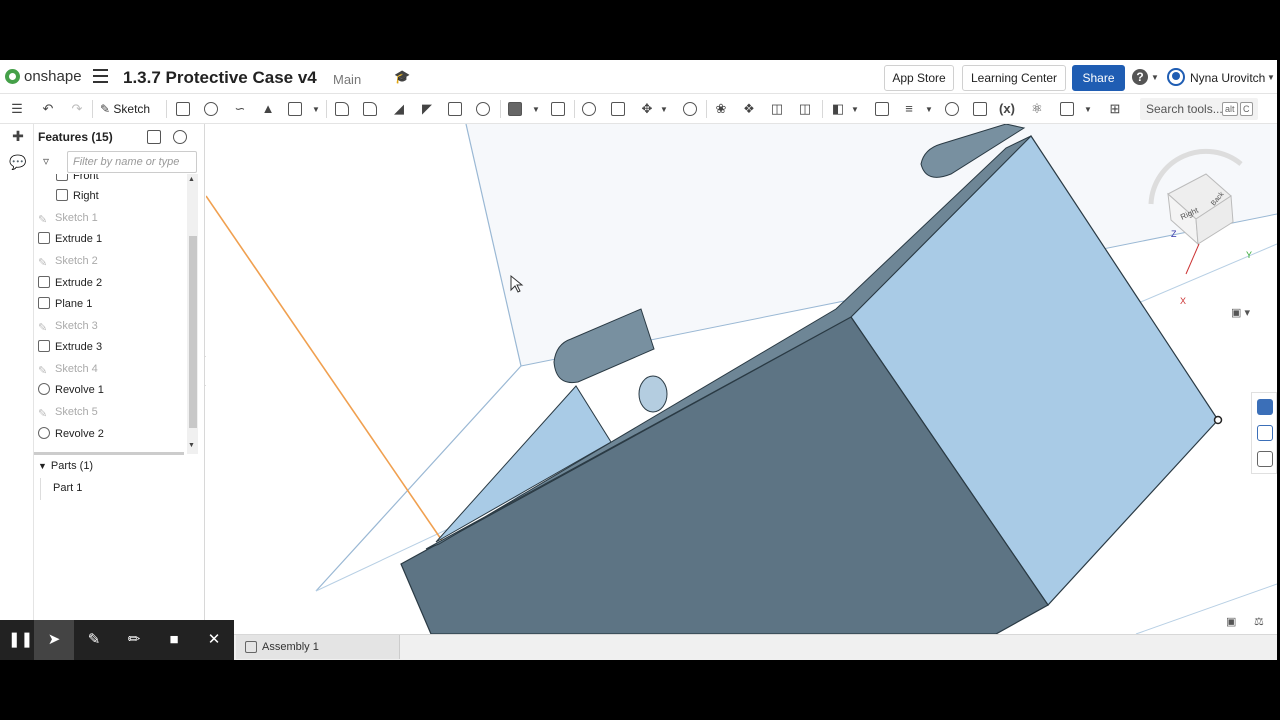 The height and width of the screenshot is (720, 1280). Describe the element at coordinates (1014, 78) in the screenshot. I see `learning-center-button: Learning Center` at that location.